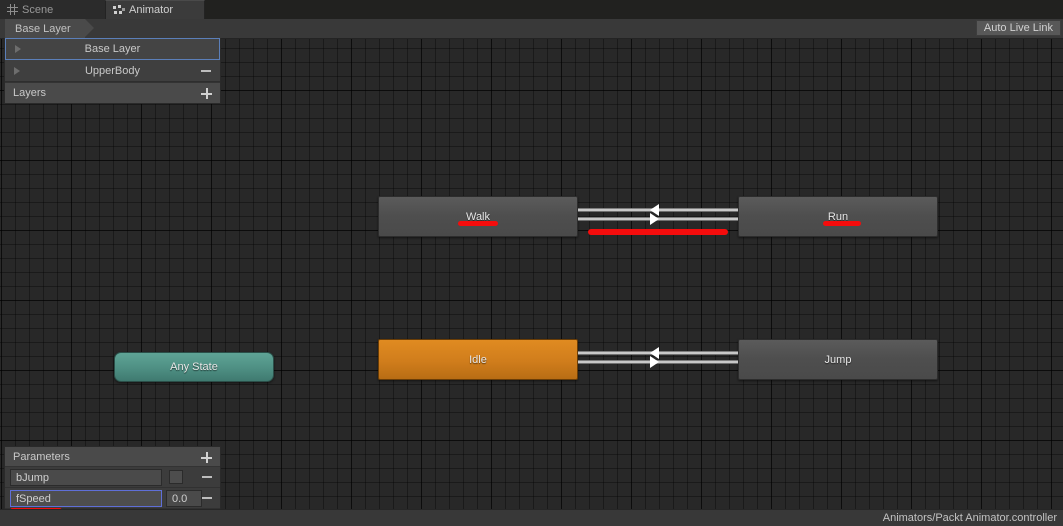  Describe the element at coordinates (838, 216) in the screenshot. I see `state-node-run: Run` at that location.